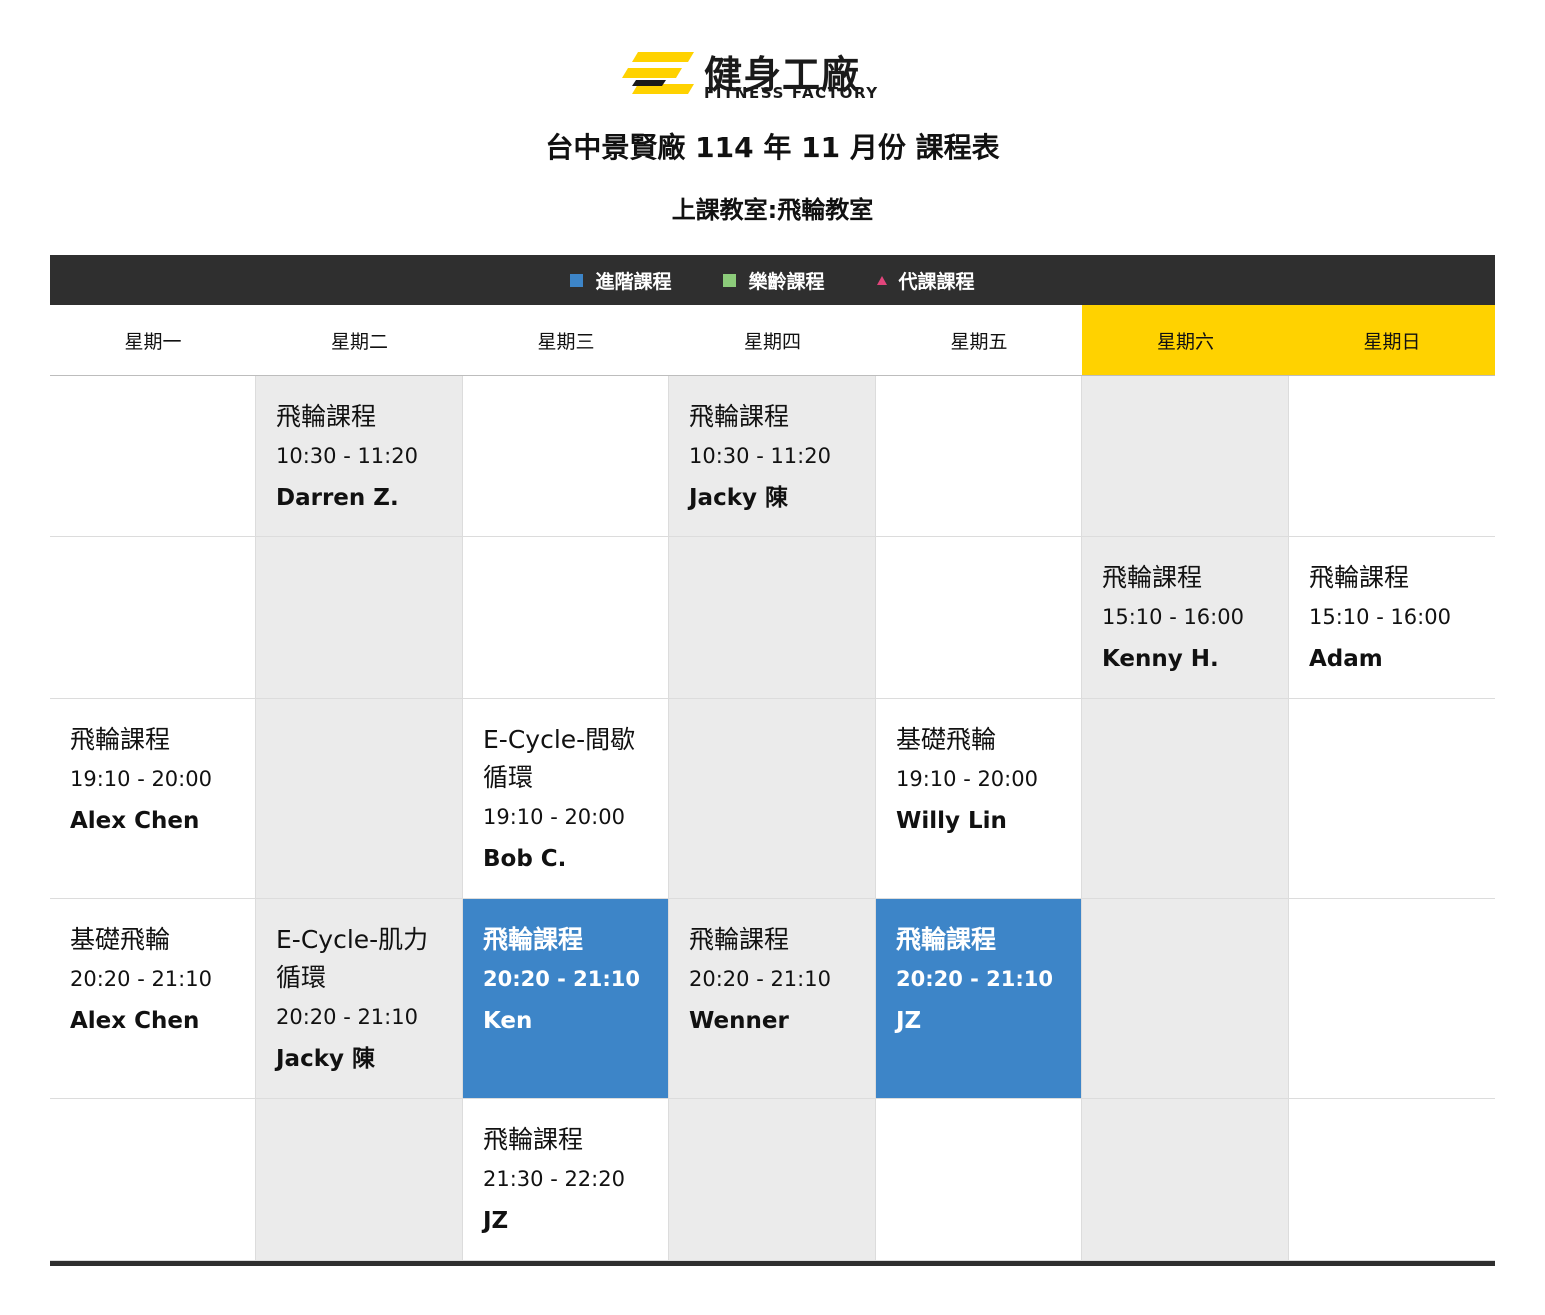 This screenshot has width=1545, height=1315. I want to click on class-cell: E-Cycle-間歇循環 19:10 - 20:00 Bob C., so click(566, 799).